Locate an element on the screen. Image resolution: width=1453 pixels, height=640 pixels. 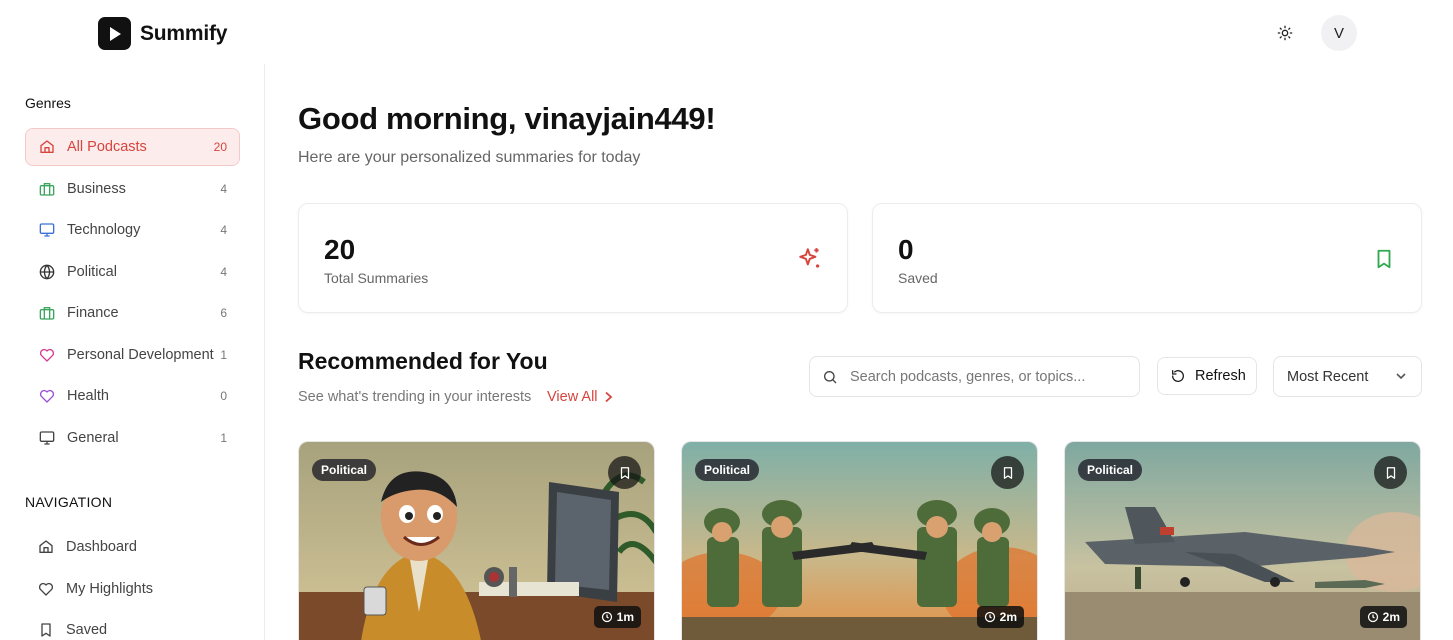
sidebar-item-health: Health 0 is located at coordinates (132, 396).